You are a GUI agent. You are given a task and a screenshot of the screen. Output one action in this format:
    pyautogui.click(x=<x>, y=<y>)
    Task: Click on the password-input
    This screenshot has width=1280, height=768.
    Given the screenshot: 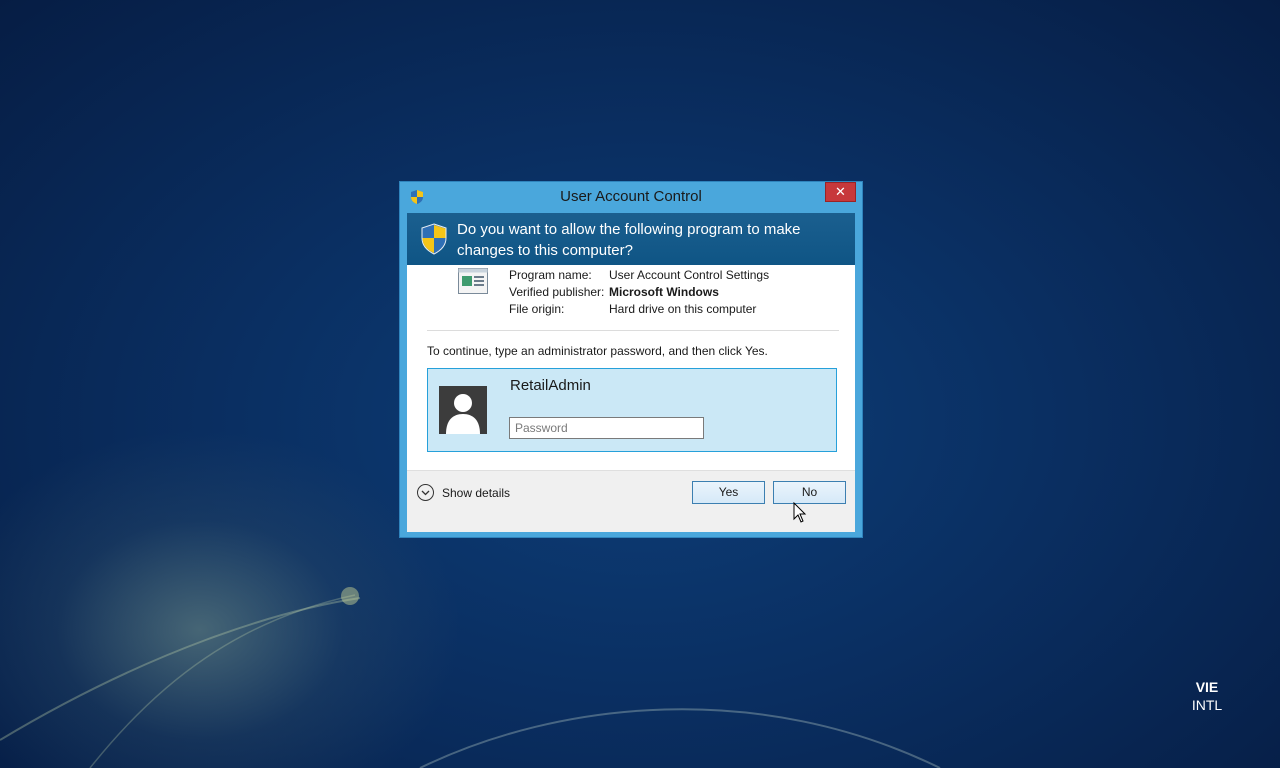 What is the action you would take?
    pyautogui.click(x=606, y=428)
    